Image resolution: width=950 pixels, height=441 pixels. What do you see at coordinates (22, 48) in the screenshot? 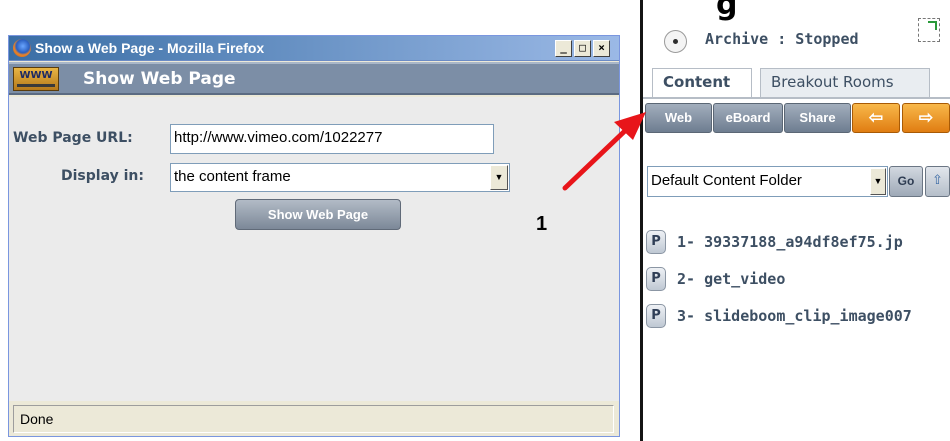
I see `firefox-logo-icon` at bounding box center [22, 48].